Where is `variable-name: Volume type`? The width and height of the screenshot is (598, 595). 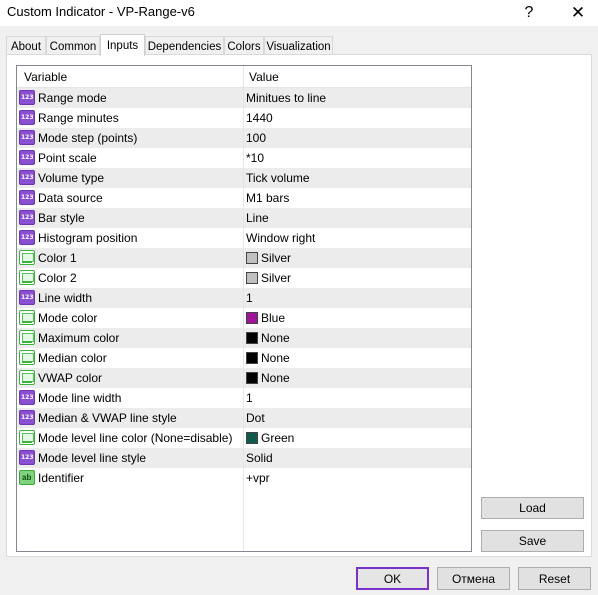
variable-name: Volume type is located at coordinates (71, 178).